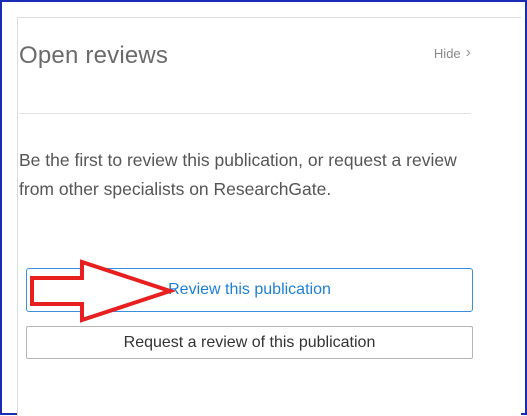 The height and width of the screenshot is (416, 527). I want to click on request-review-button: Request a review of this publication, so click(249, 342).